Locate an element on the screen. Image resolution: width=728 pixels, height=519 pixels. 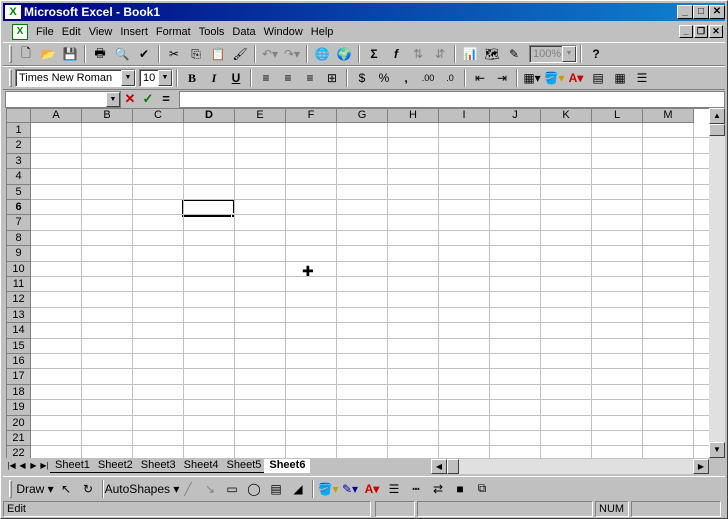
enter-icon: ✓ is located at coordinates (148, 99).